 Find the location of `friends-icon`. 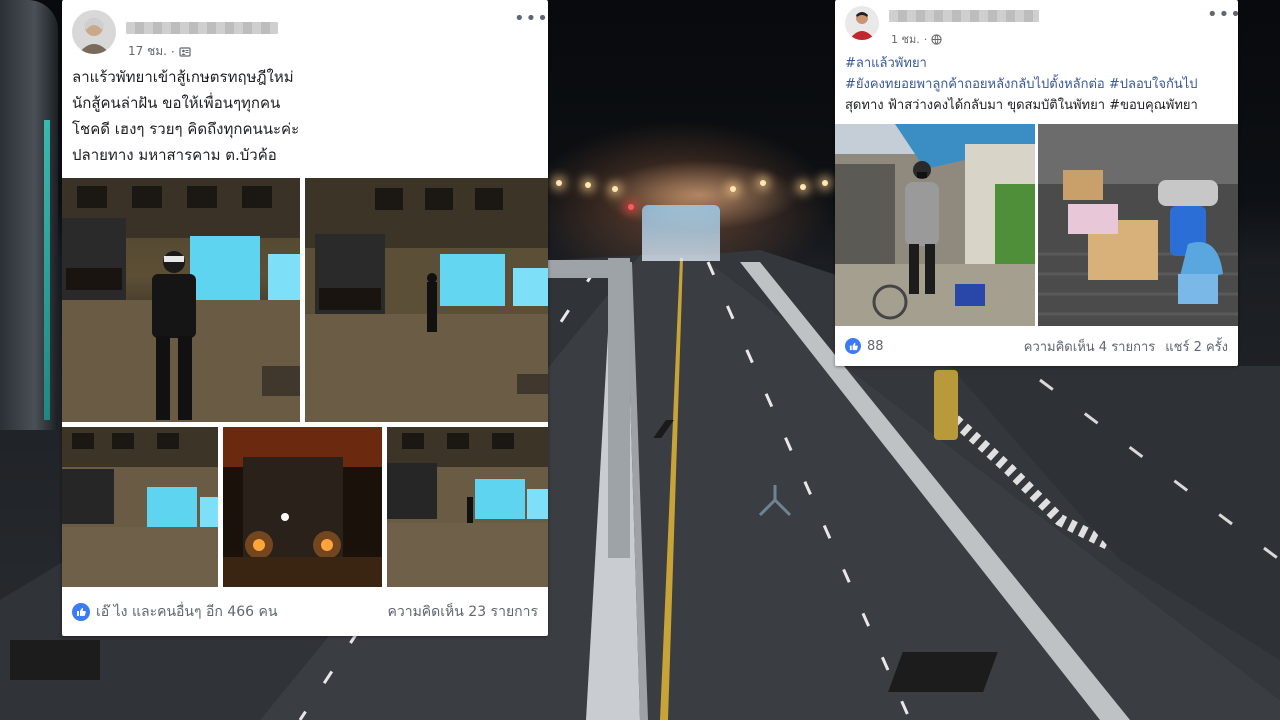

friends-icon is located at coordinates (185, 51).